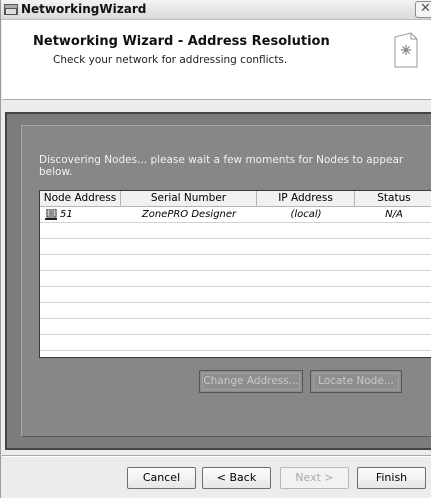 Image resolution: width=431 pixels, height=498 pixels. I want to click on next-button: Next >, so click(314, 478).